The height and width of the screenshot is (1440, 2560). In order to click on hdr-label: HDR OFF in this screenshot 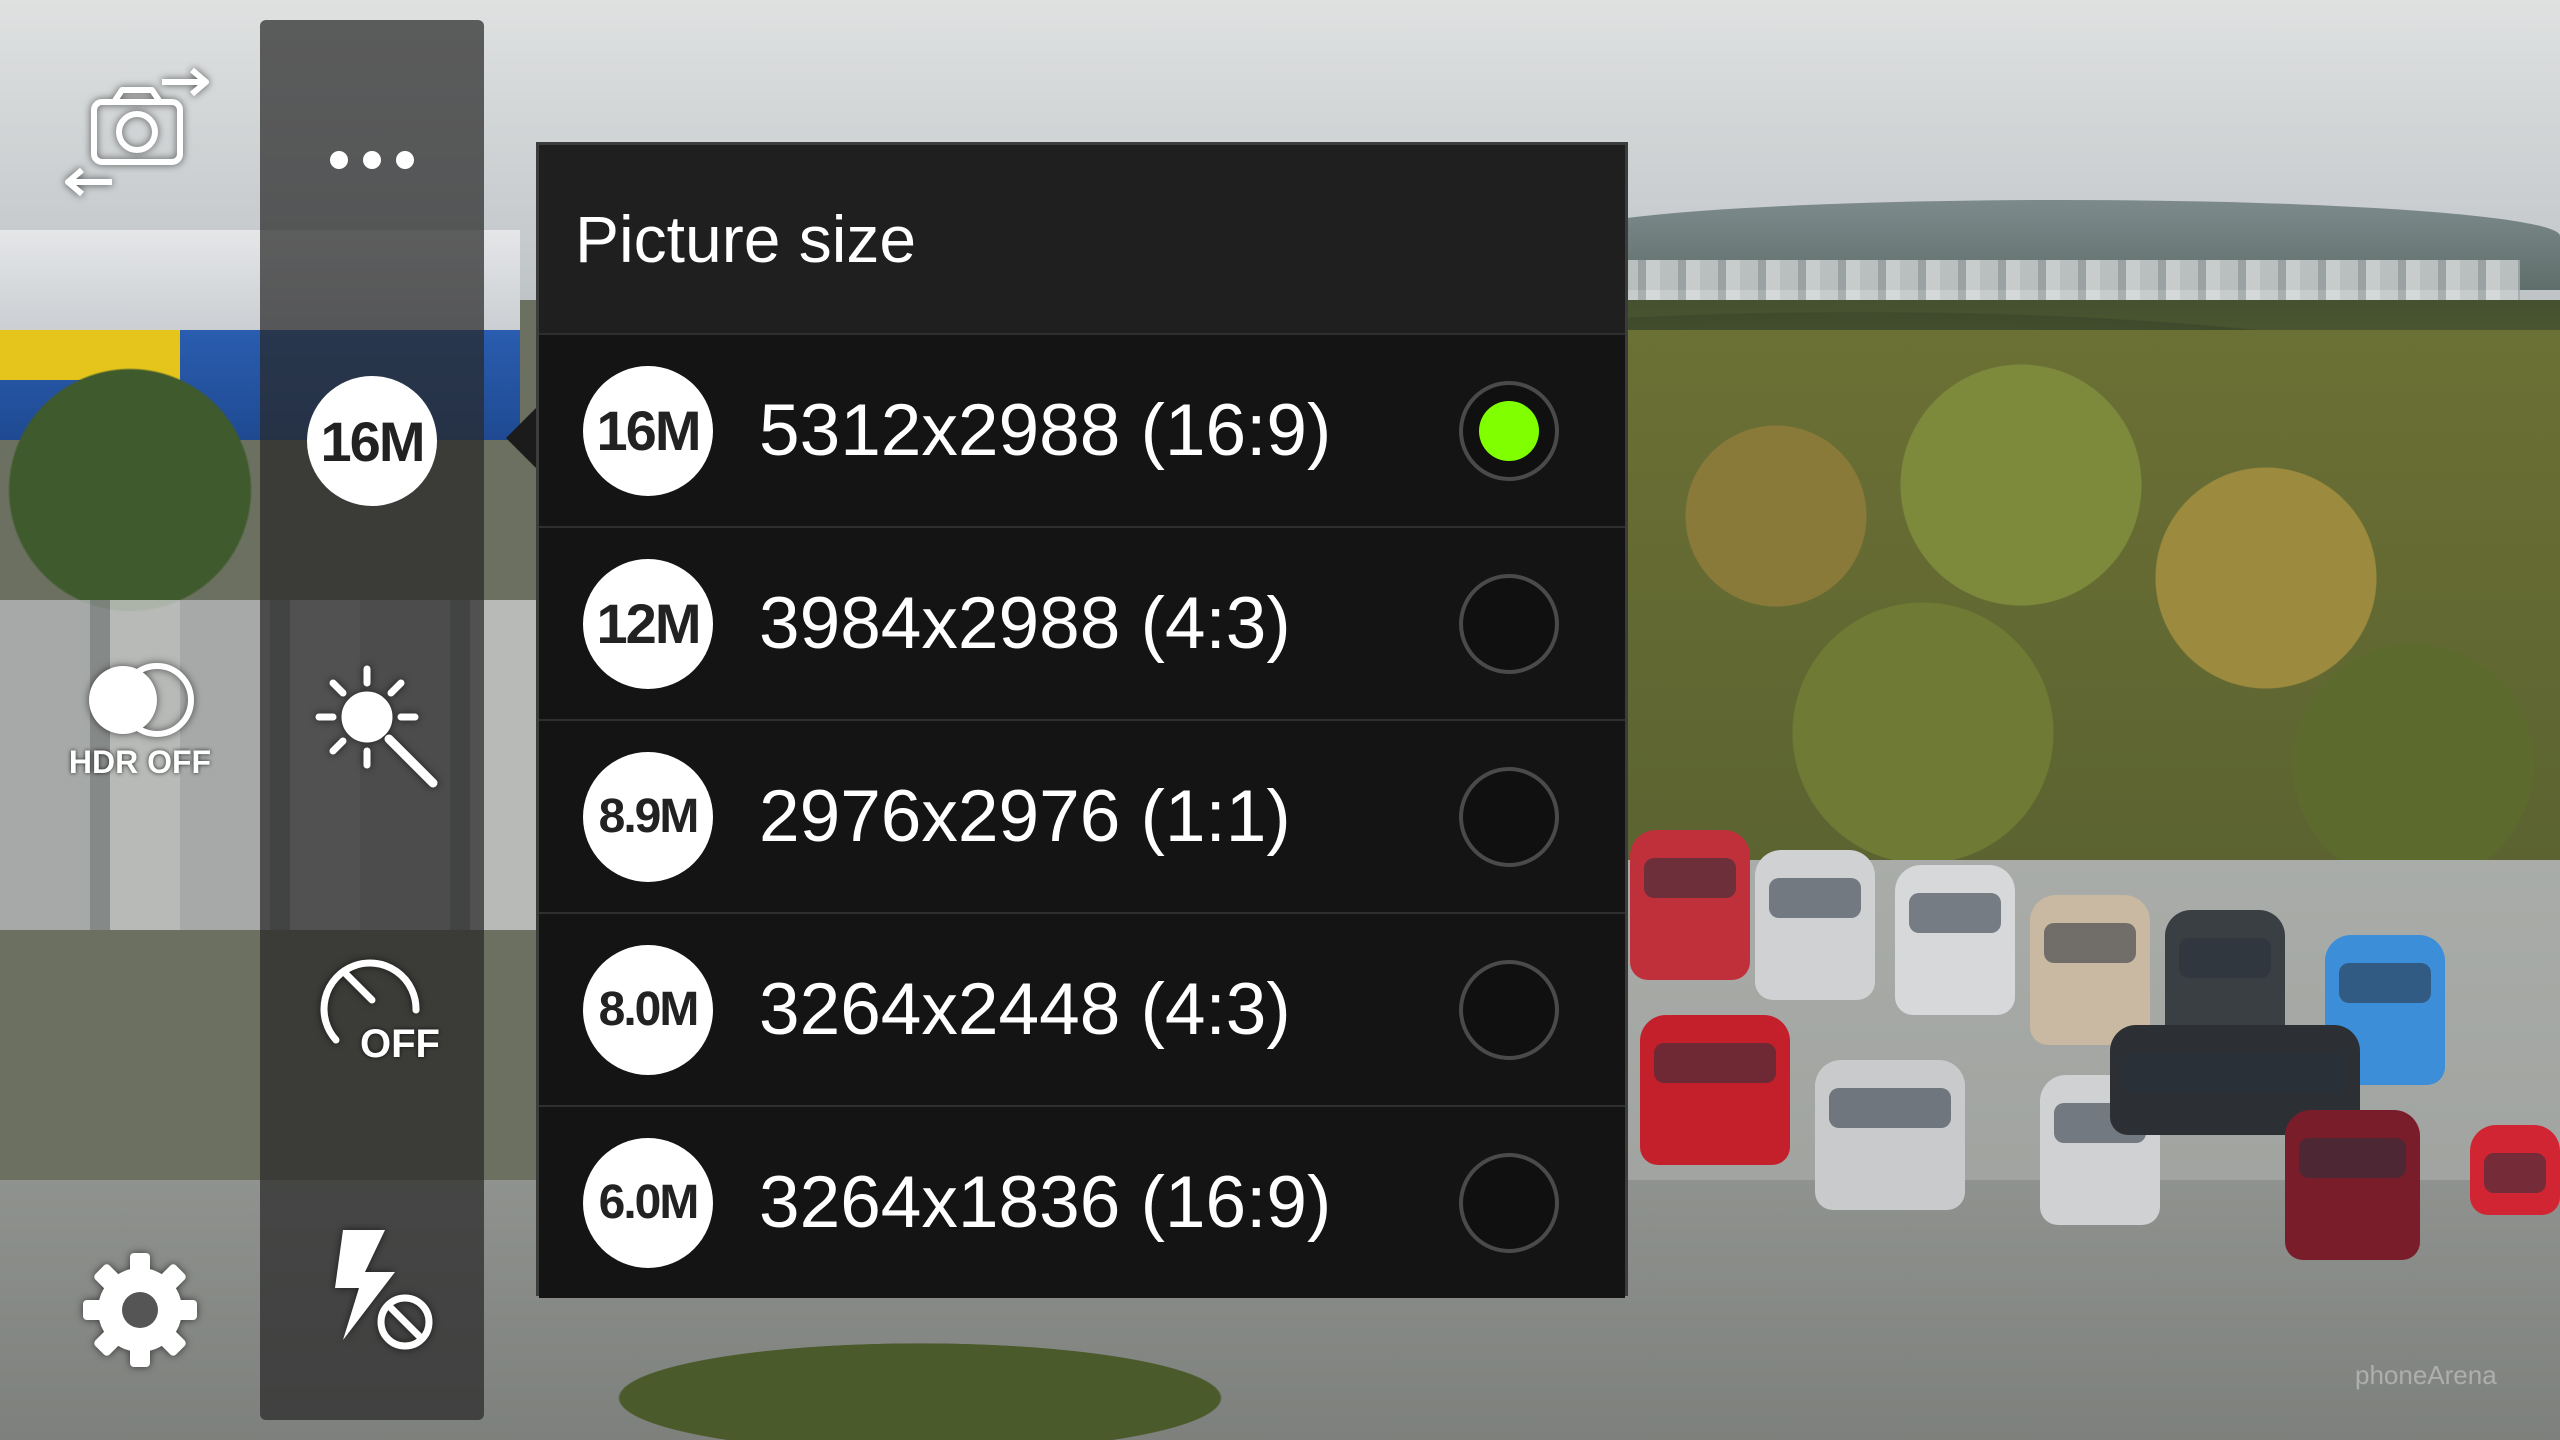, I will do `click(140, 761)`.